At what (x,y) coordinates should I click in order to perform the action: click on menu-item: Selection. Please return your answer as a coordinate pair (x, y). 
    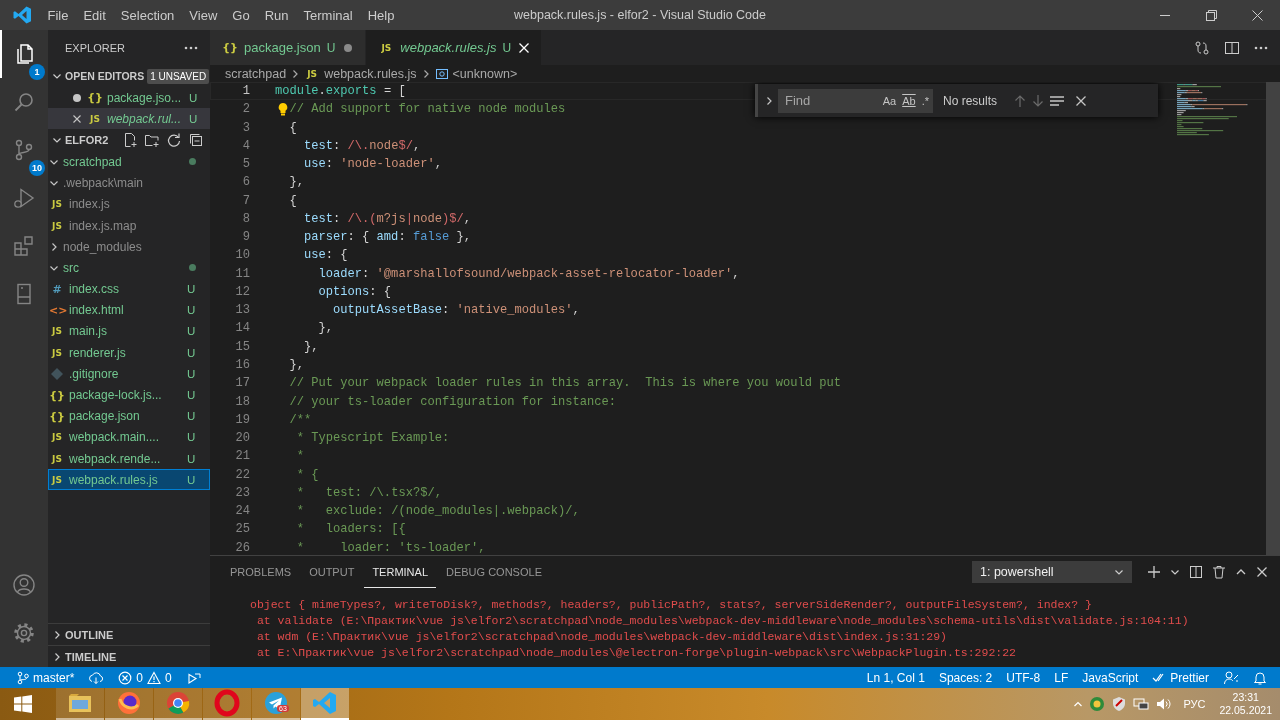
    Looking at the image, I should click on (147, 15).